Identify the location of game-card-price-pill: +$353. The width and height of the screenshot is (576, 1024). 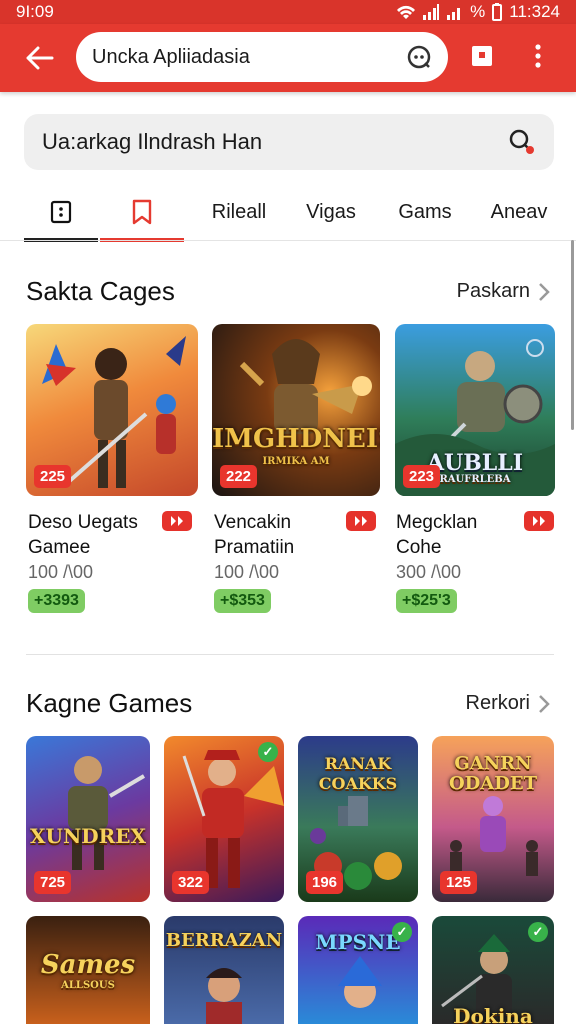
(242, 601).